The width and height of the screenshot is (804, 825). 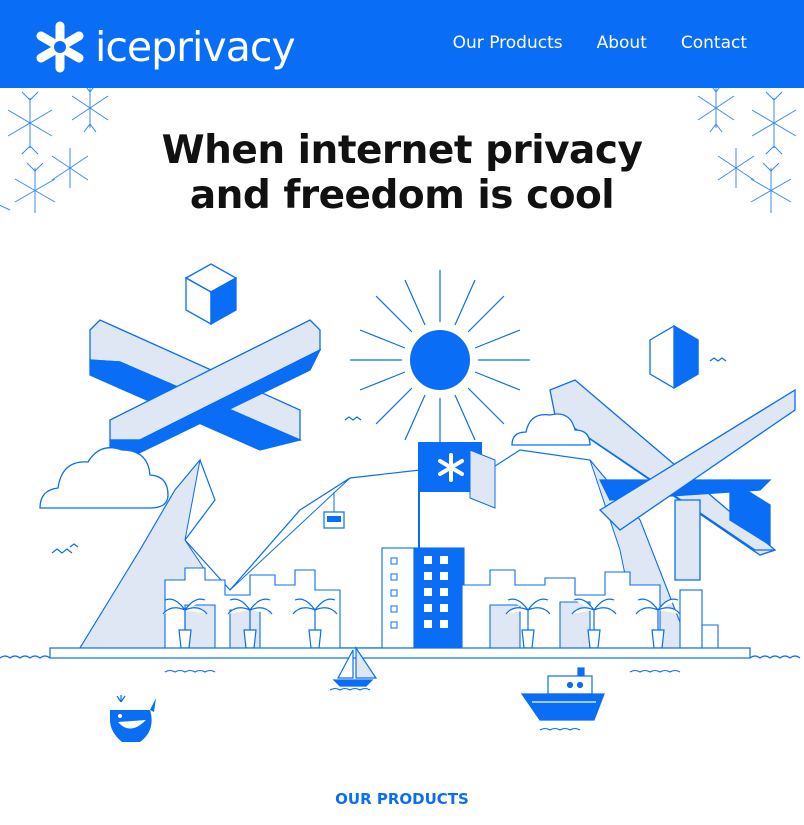 I want to click on ice-cube-right, so click(x=674, y=357).